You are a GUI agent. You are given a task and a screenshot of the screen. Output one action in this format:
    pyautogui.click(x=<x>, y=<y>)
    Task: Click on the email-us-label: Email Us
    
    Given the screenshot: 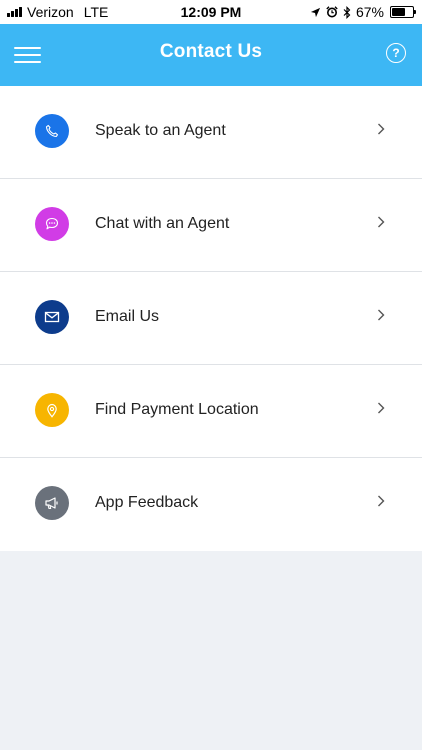 What is the action you would take?
    pyautogui.click(x=127, y=316)
    